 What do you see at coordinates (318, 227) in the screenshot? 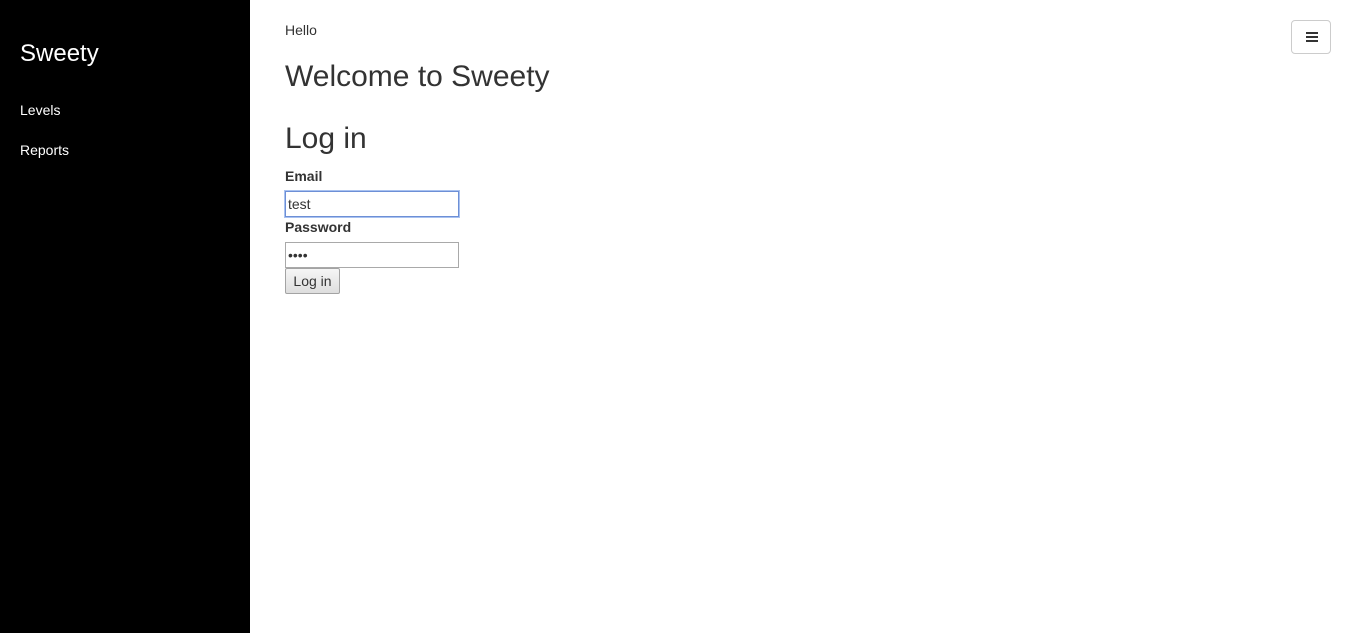
I see `password-label: Password` at bounding box center [318, 227].